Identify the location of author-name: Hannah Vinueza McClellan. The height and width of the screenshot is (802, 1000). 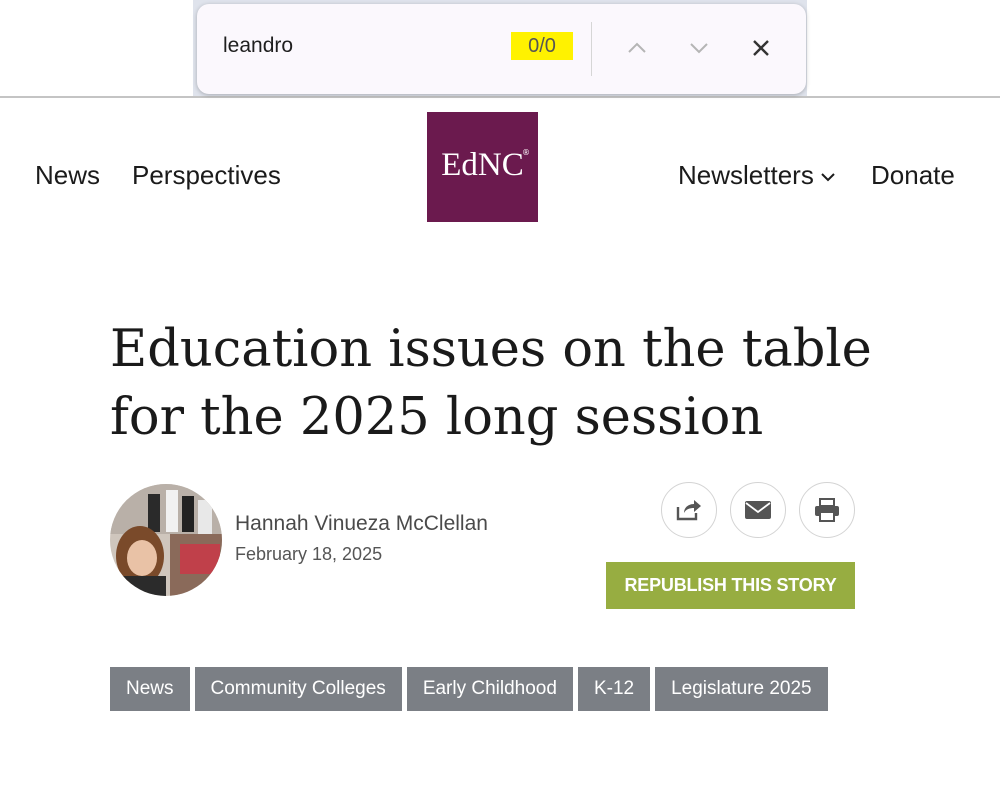
(361, 524).